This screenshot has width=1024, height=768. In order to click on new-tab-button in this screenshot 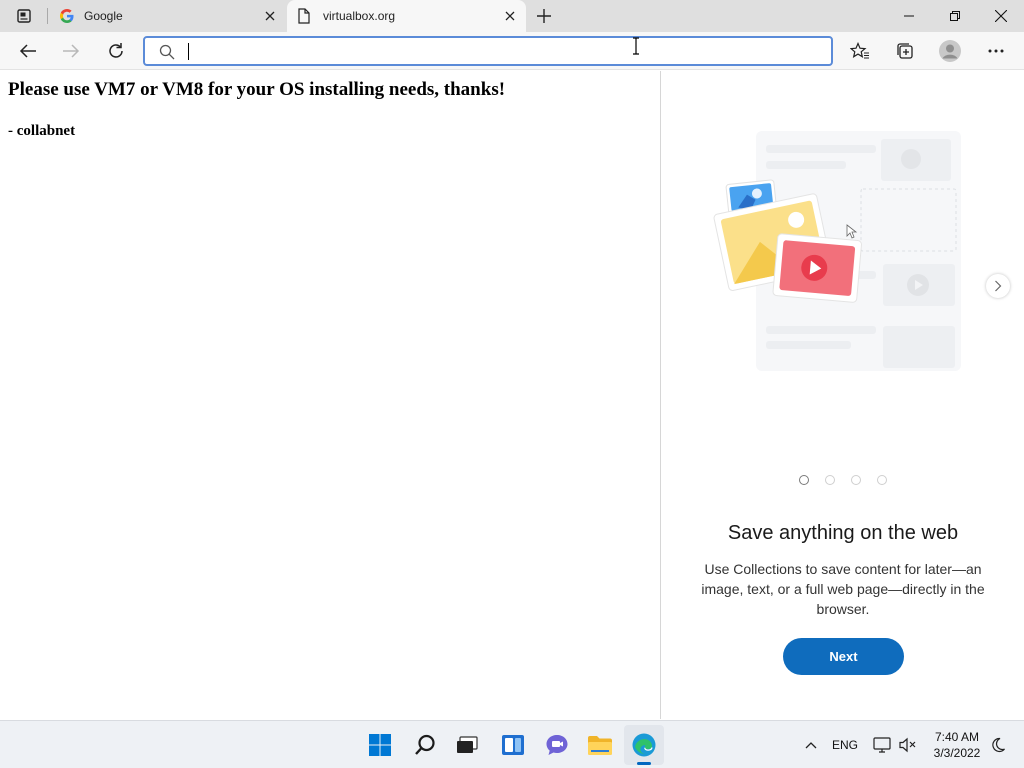, I will do `click(544, 16)`.